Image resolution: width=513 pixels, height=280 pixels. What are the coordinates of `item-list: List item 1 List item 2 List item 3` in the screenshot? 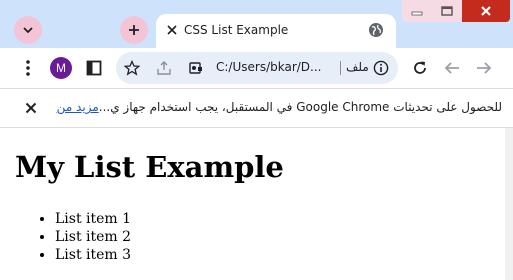 It's located at (73, 237).